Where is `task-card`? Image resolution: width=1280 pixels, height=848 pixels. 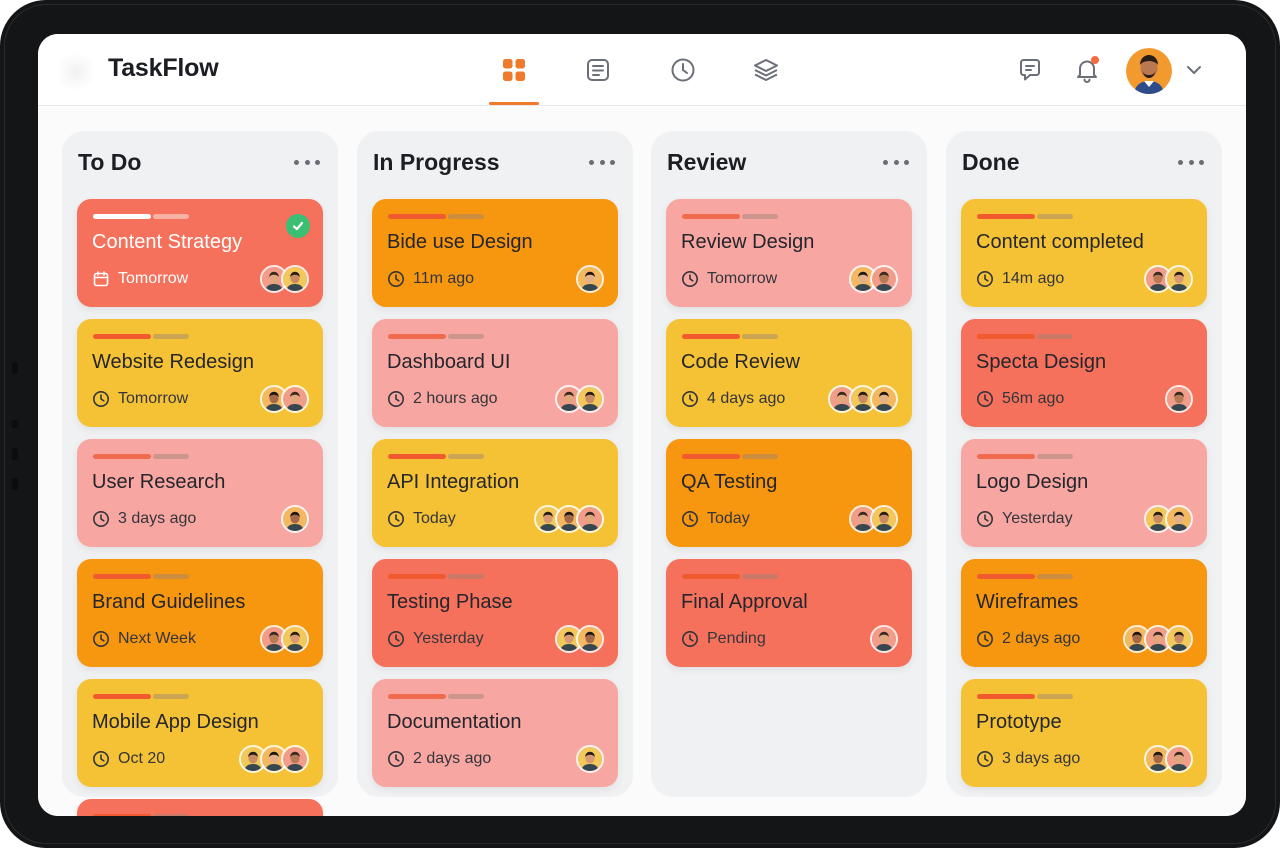
task-card is located at coordinates (200, 807).